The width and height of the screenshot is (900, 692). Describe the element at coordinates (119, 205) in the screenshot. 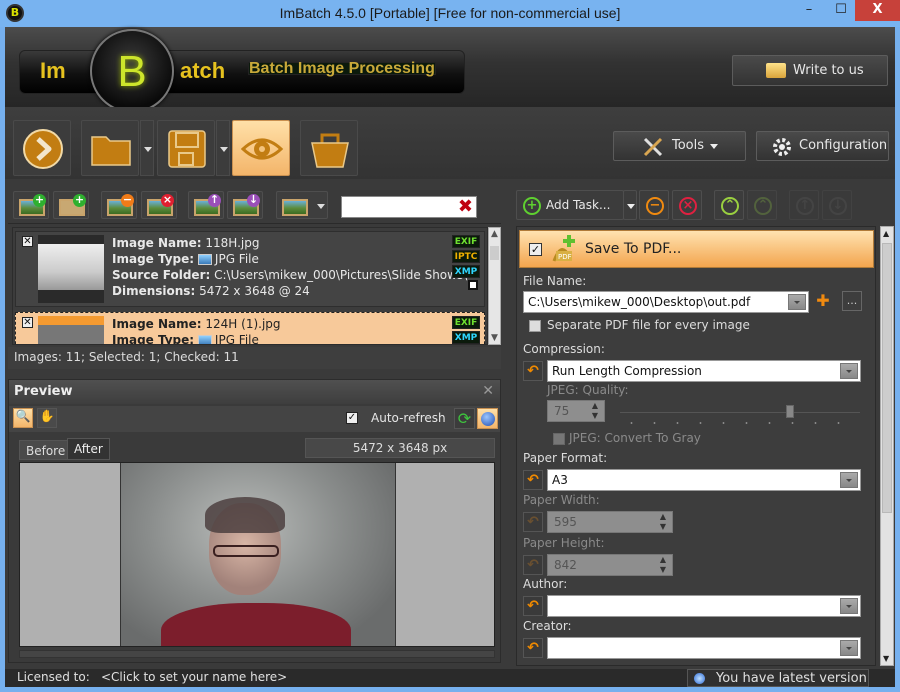

I see `remove-image-button: −` at that location.